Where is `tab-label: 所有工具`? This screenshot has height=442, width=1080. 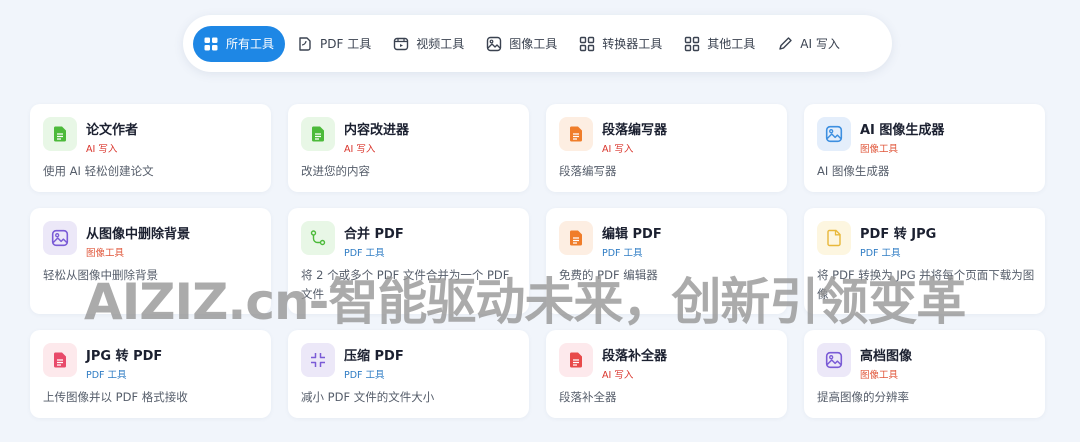 tab-label: 所有工具 is located at coordinates (250, 44).